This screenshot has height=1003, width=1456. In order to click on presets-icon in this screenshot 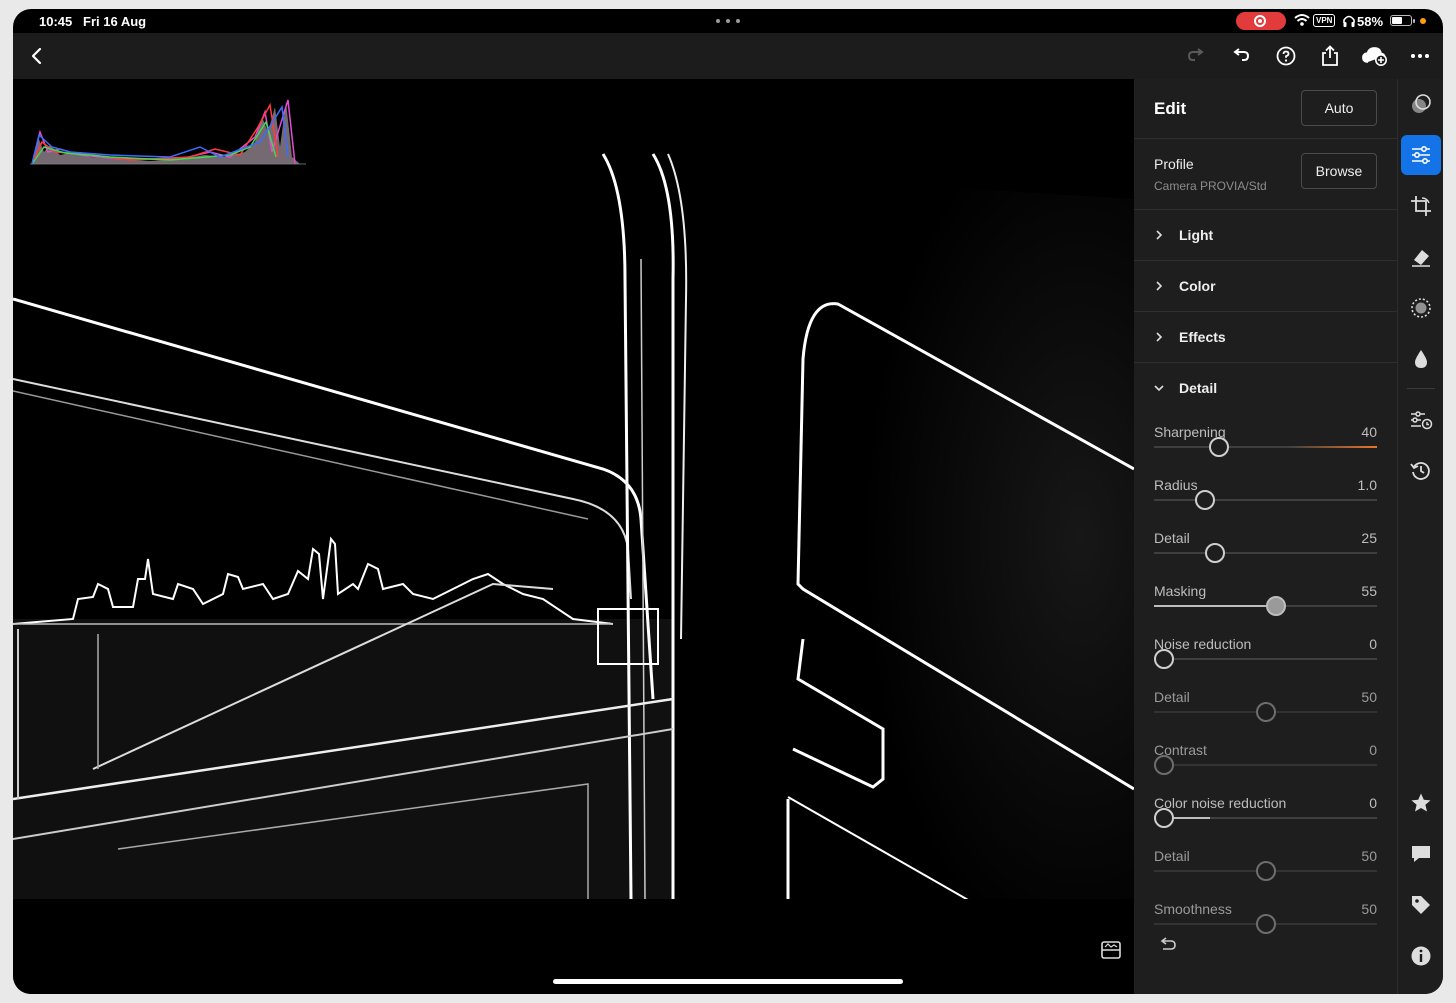, I will do `click(1421, 104)`.